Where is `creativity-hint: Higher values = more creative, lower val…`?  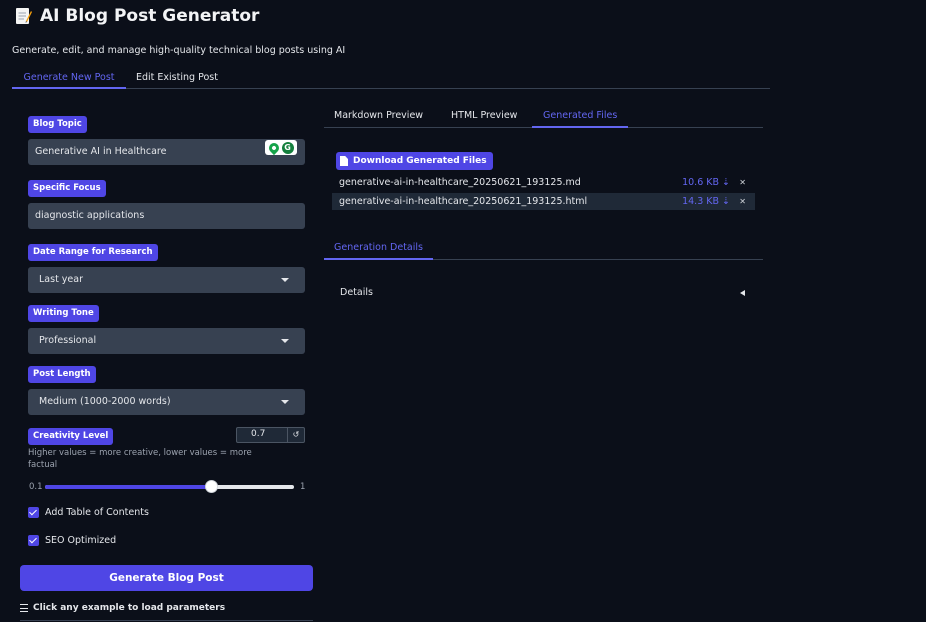
creativity-hint: Higher values = more creative, lower val… is located at coordinates (140, 459).